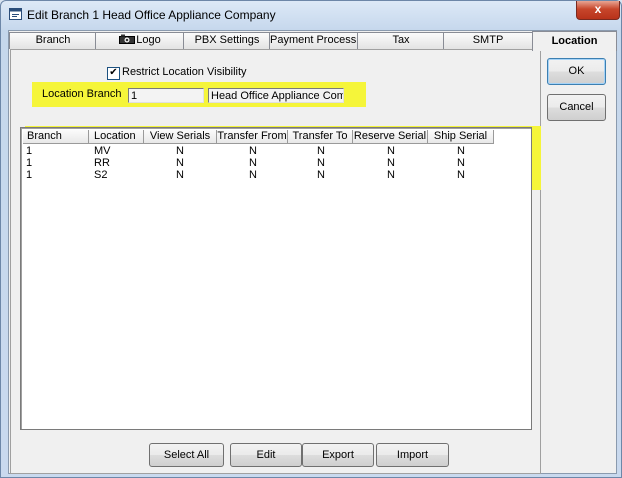  Describe the element at coordinates (82, 94) in the screenshot. I see `location-branch-label: Location Branch` at that location.